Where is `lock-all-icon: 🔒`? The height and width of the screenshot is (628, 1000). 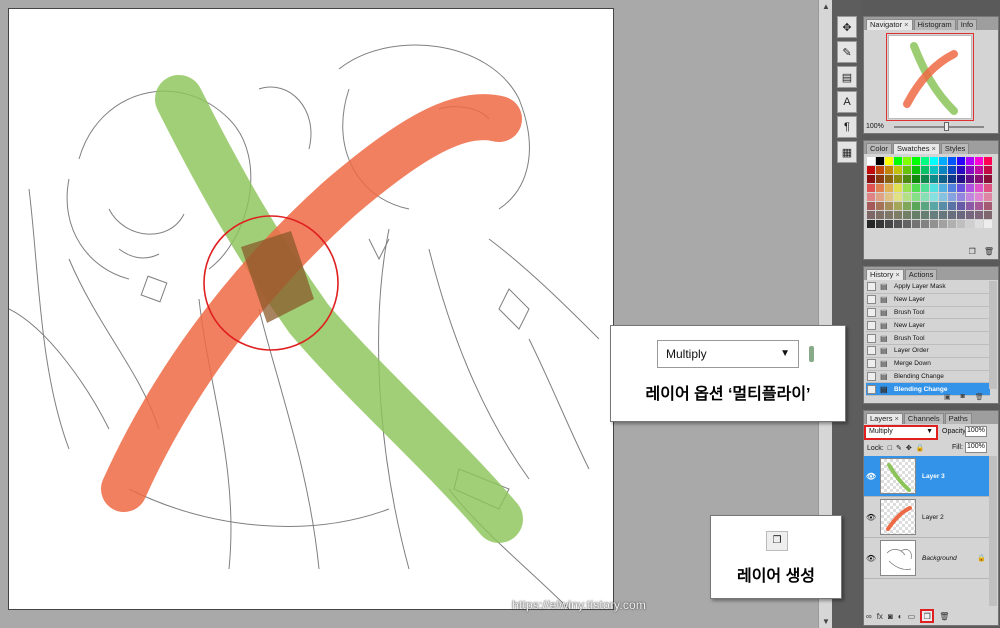
lock-all-icon: 🔒 is located at coordinates (920, 448).